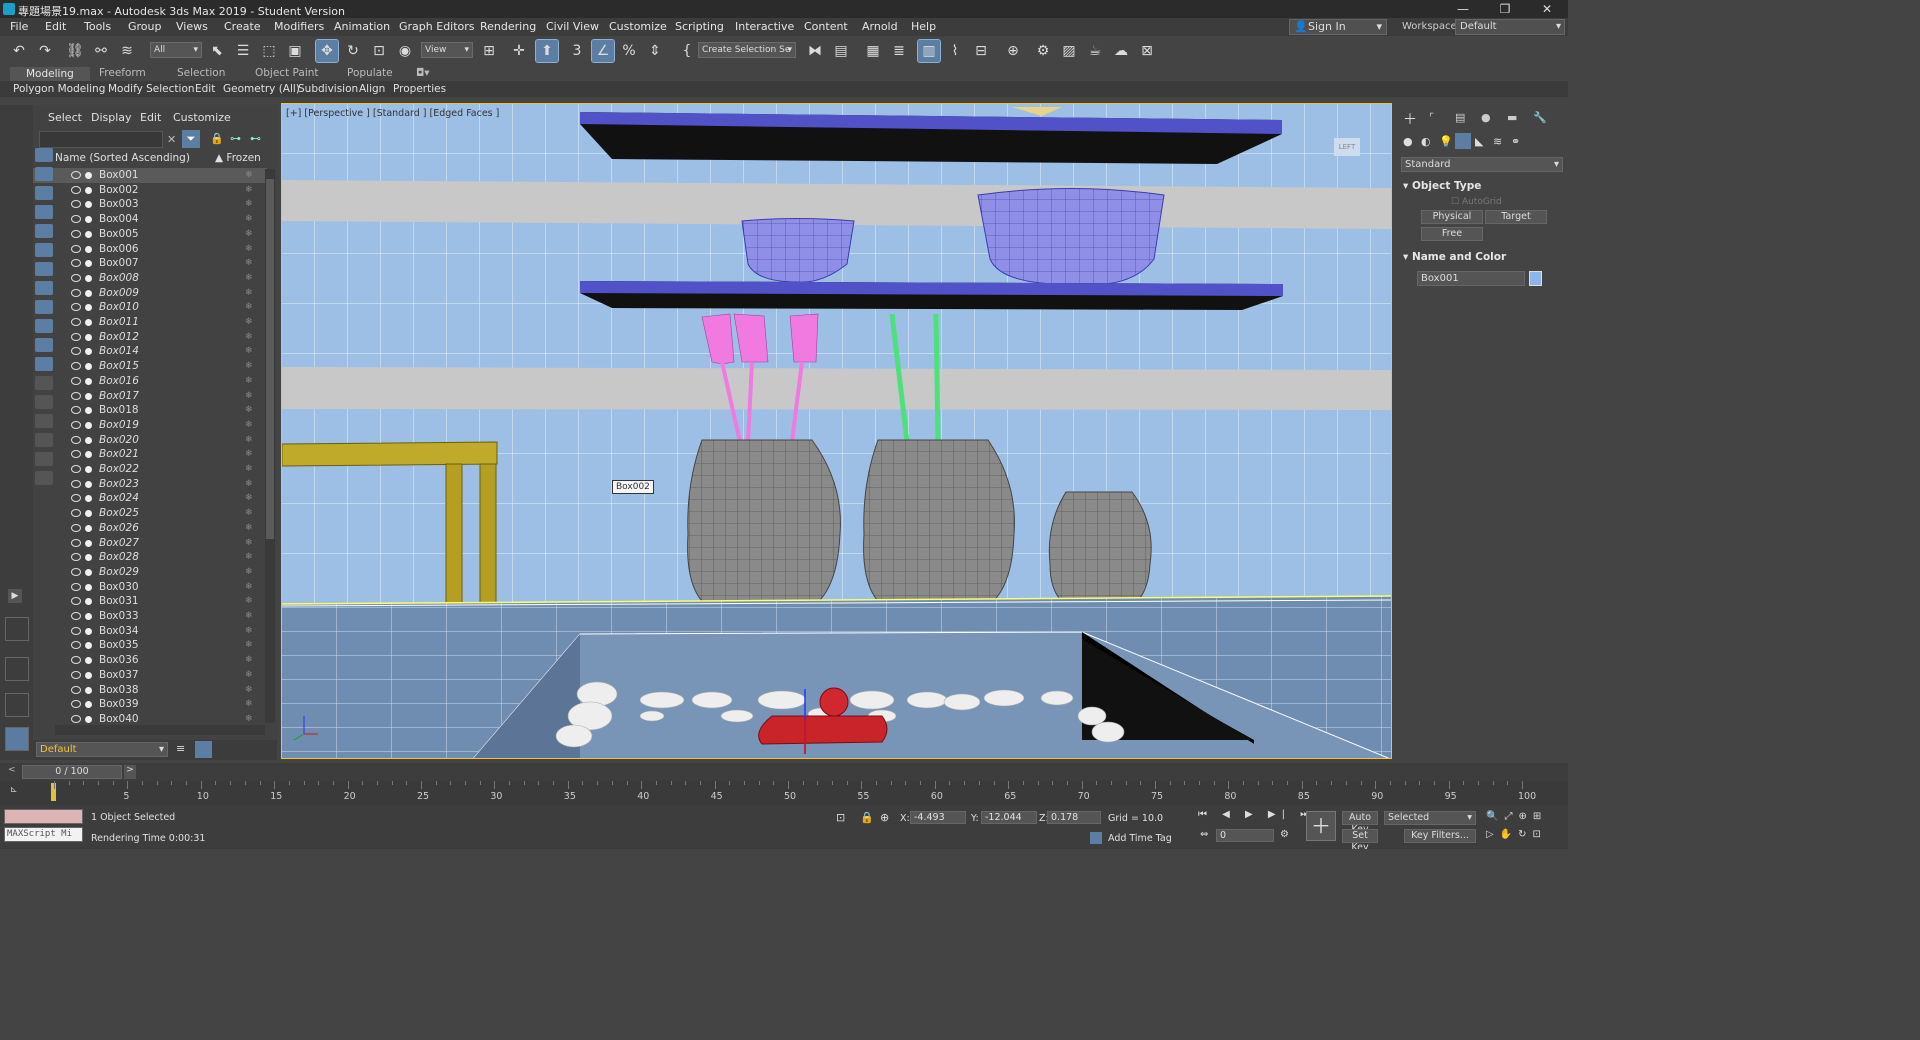  Describe the element at coordinates (1442, 186) in the screenshot. I see `object-type-rollout: ▾ Object Type` at that location.